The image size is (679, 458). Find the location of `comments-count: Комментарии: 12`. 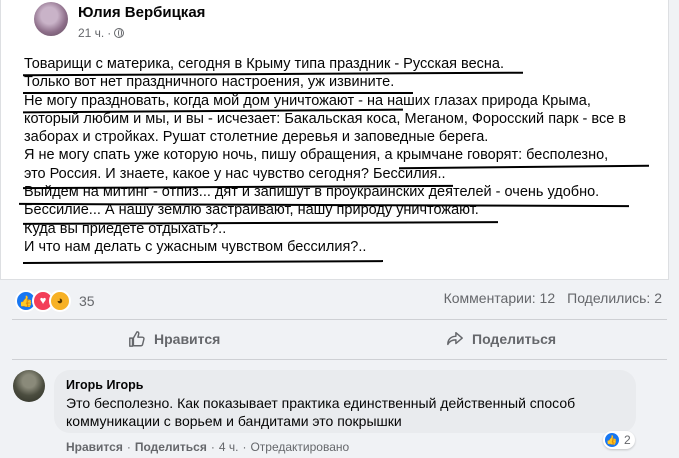

comments-count: Комментарии: 12 is located at coordinates (500, 298).